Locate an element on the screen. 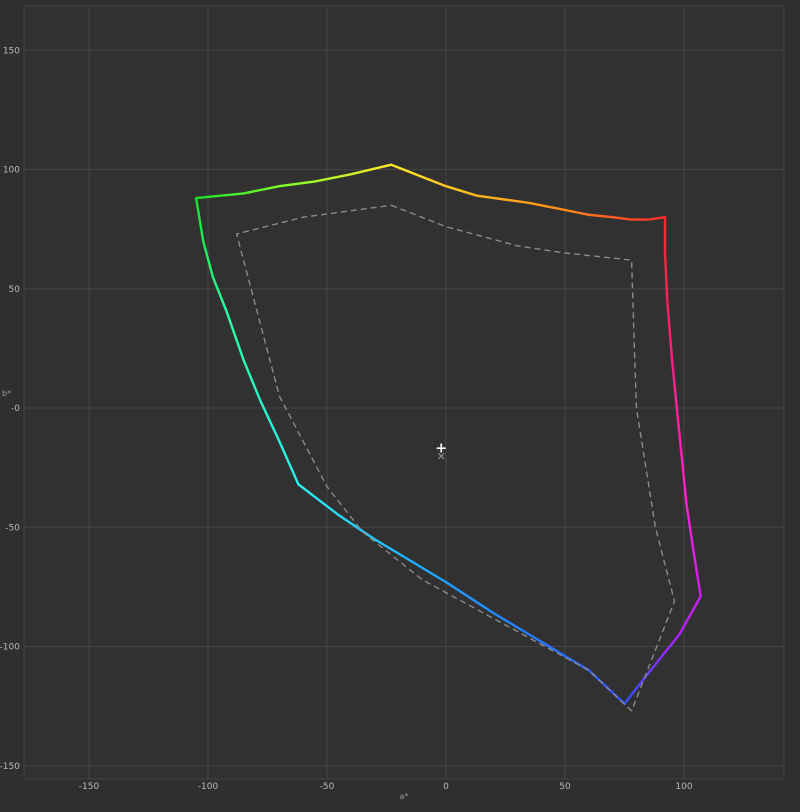 The width and height of the screenshot is (800, 812). y-tick-label: 50 is located at coordinates (15, 290).